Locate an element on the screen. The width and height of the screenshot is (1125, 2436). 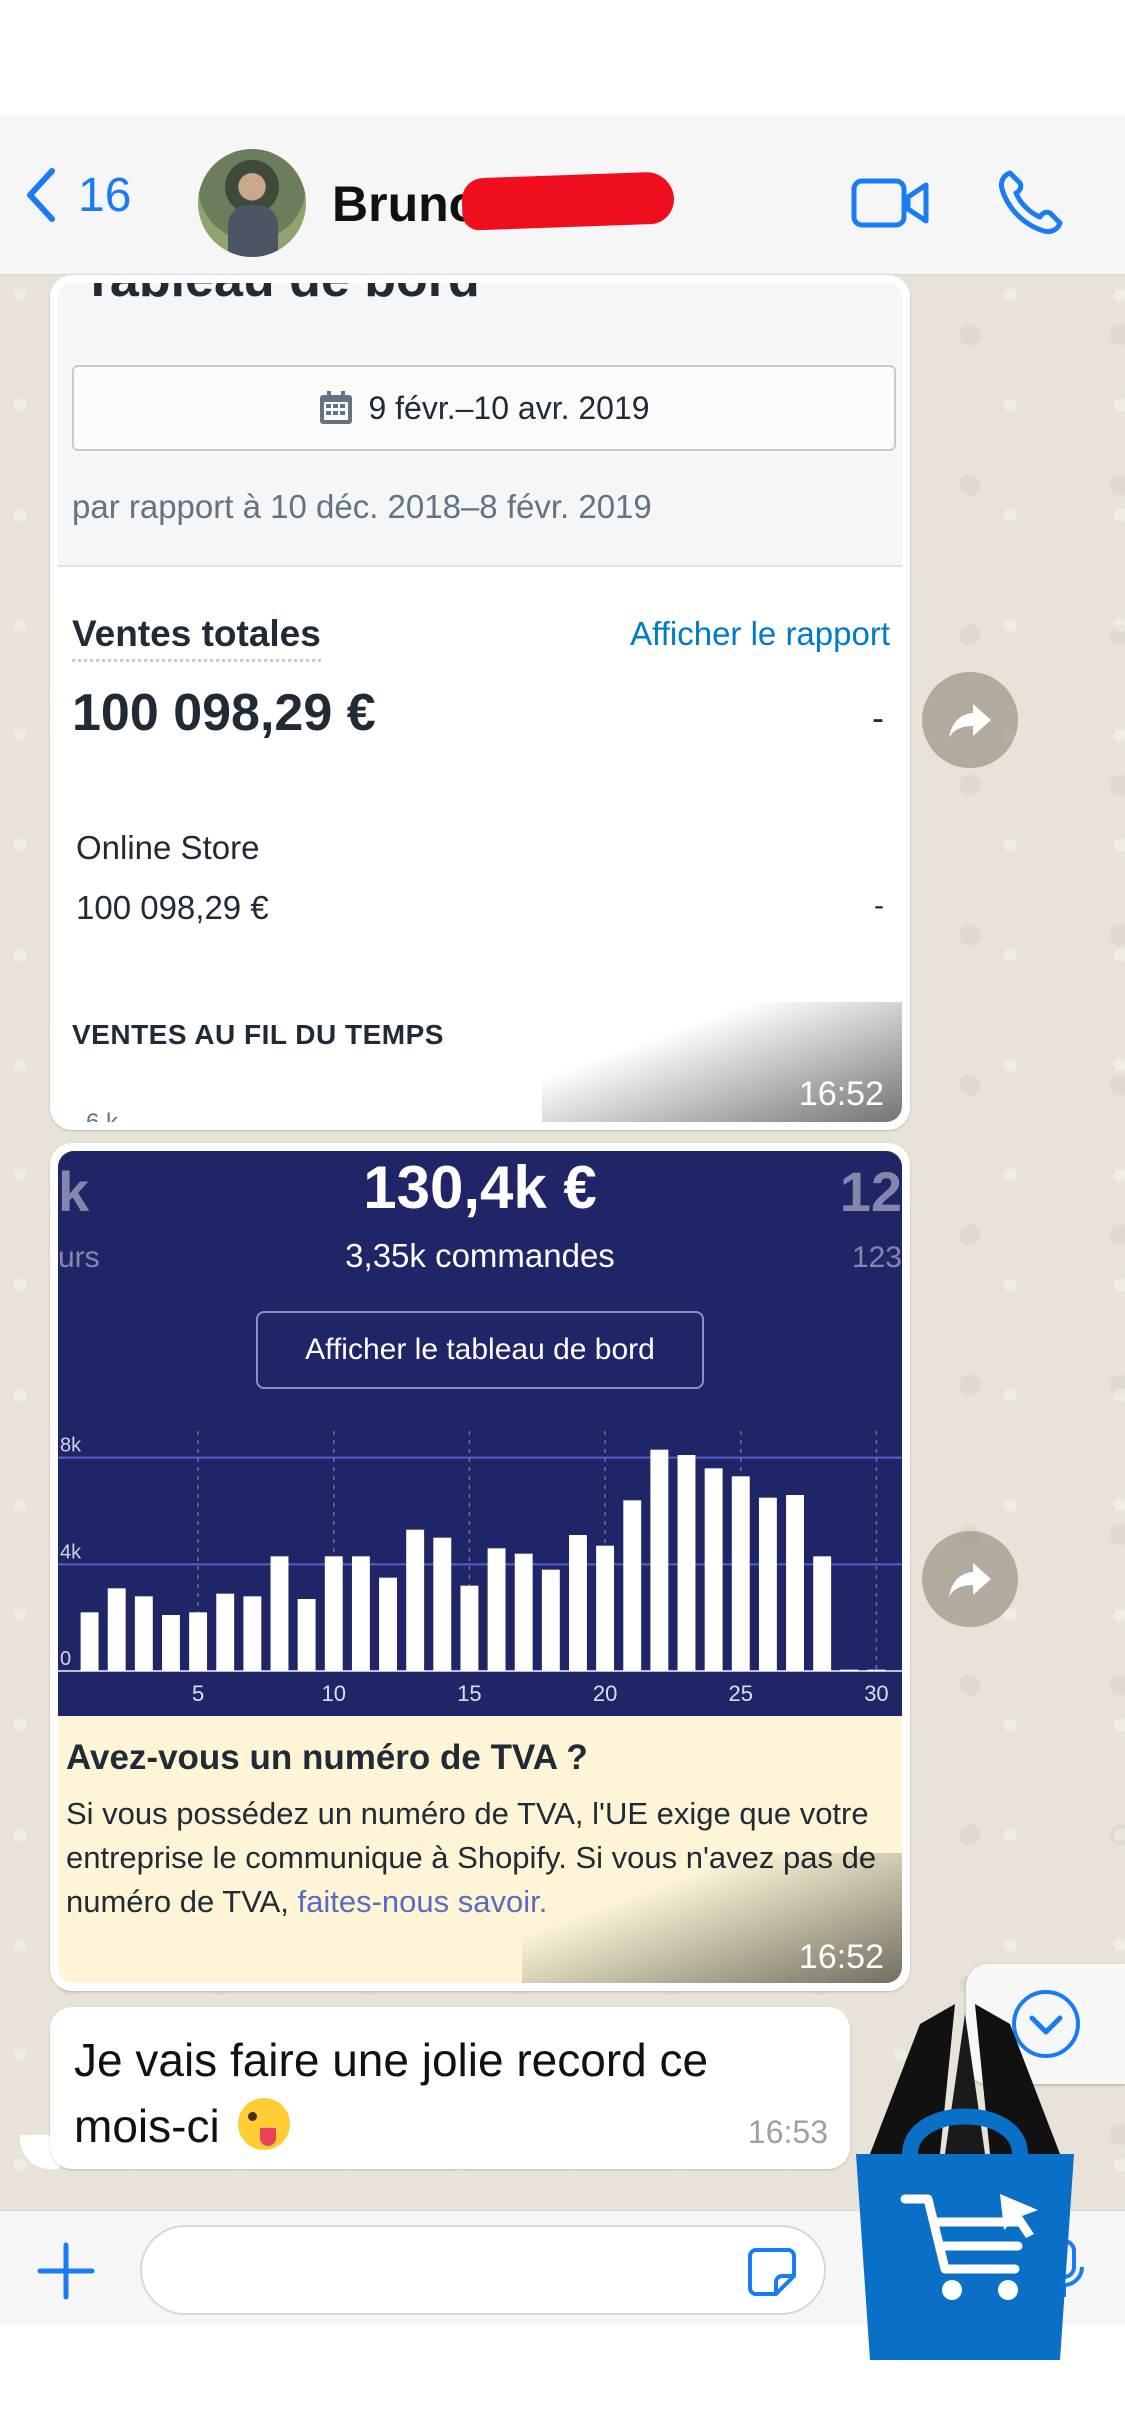
date-range-text: 9 févr.–10 avr. 2019 is located at coordinates (509, 407).